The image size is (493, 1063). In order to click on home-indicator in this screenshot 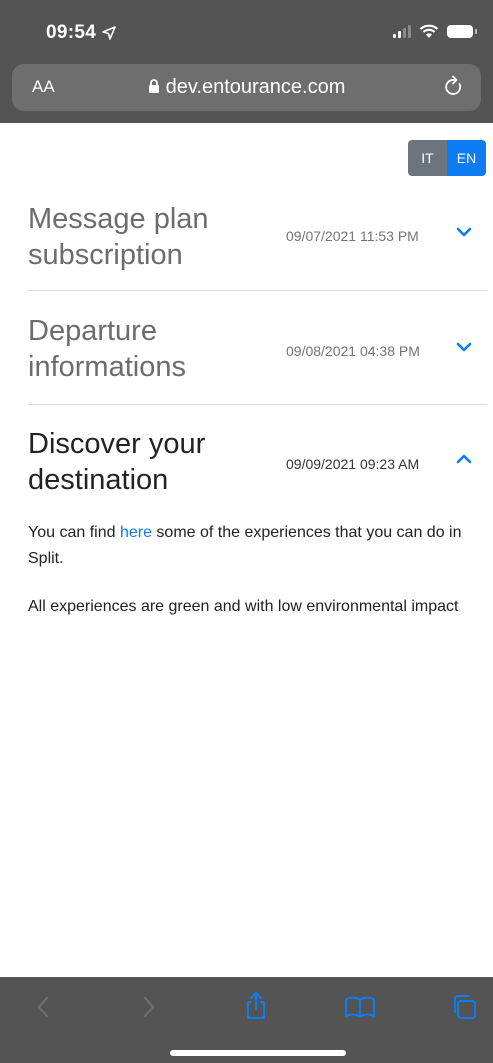, I will do `click(258, 1053)`.